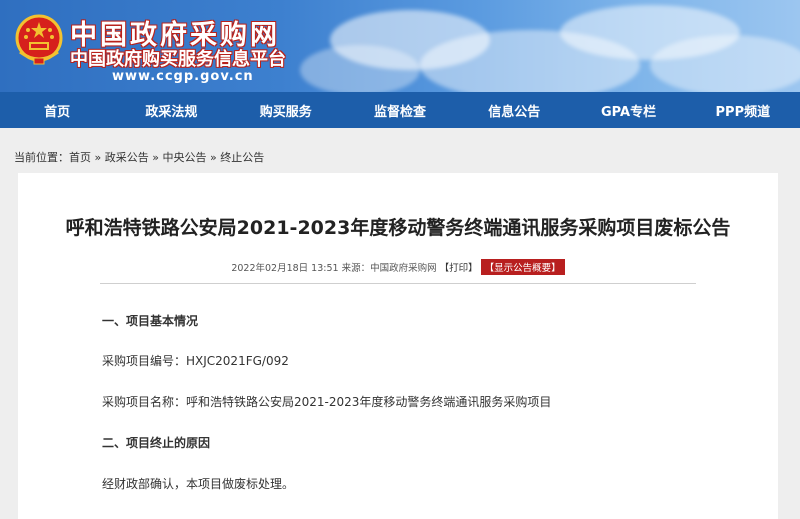  What do you see at coordinates (398, 228) in the screenshot?
I see `article-title: 呼和浩特铁路公安局2021-2023年度移动警务终端通讯服务采购项目废标公告` at bounding box center [398, 228].